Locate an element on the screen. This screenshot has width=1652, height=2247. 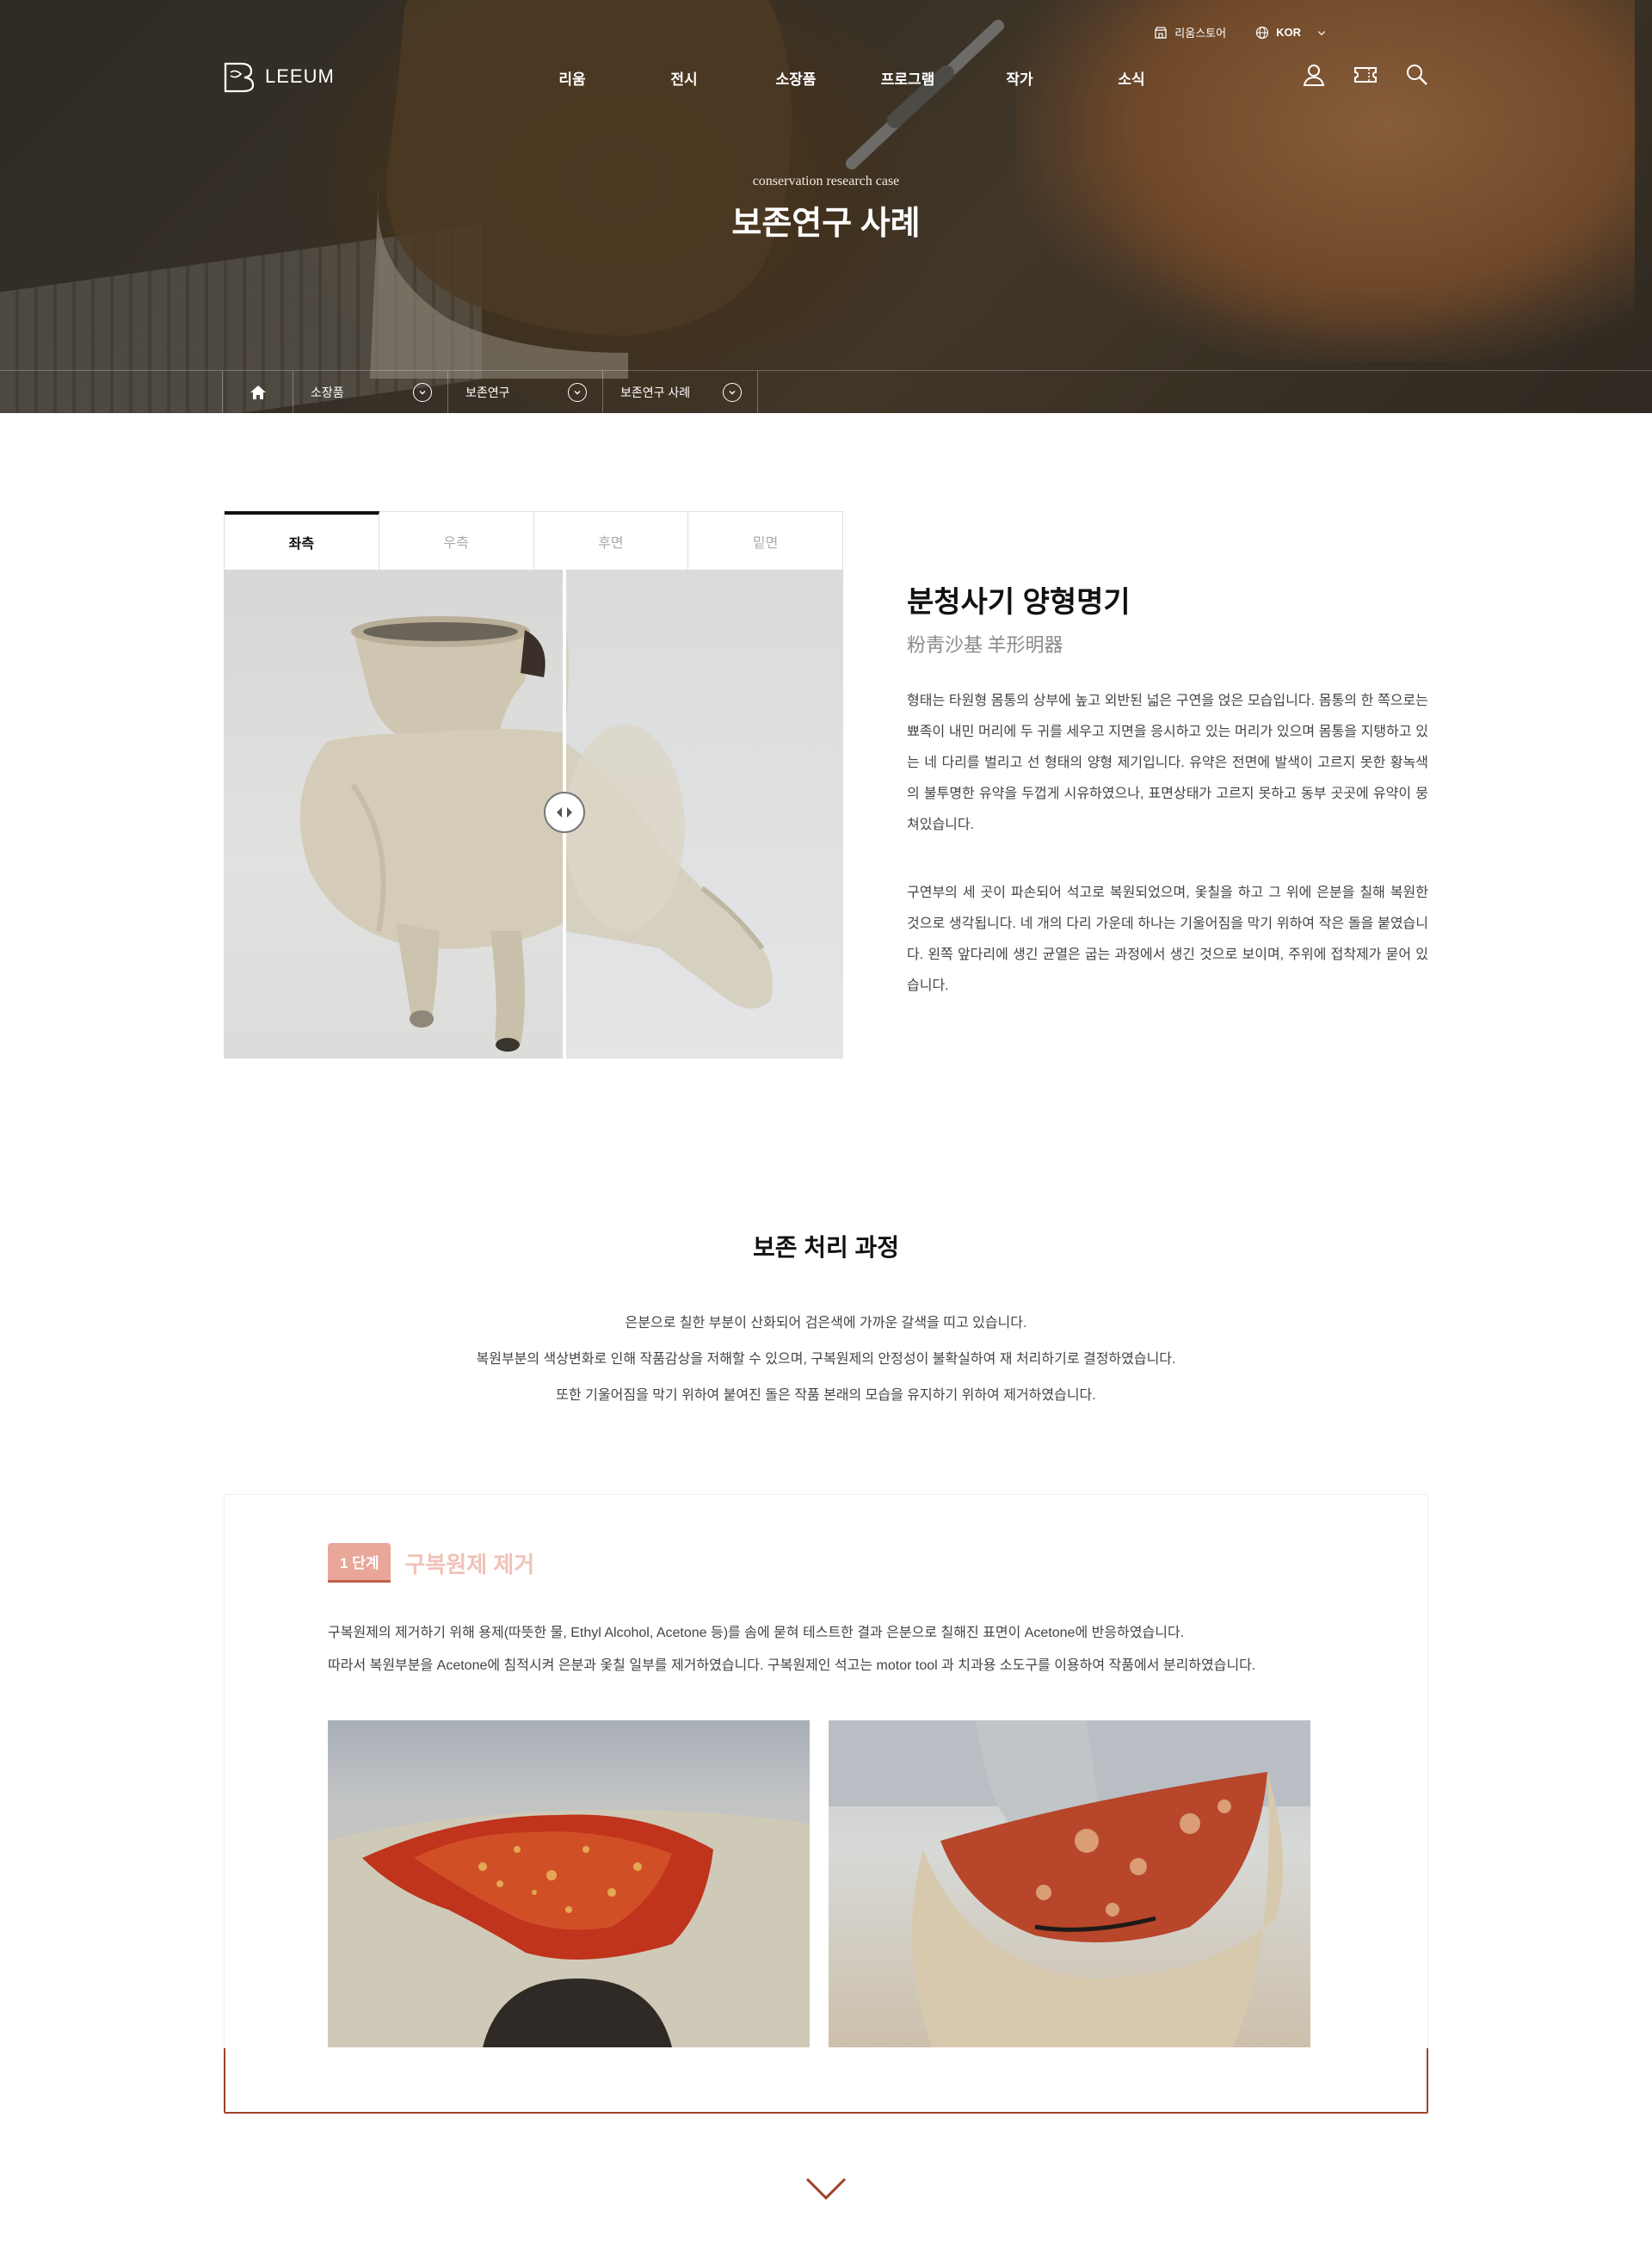
tab-right: 우측 is located at coordinates (456, 541).